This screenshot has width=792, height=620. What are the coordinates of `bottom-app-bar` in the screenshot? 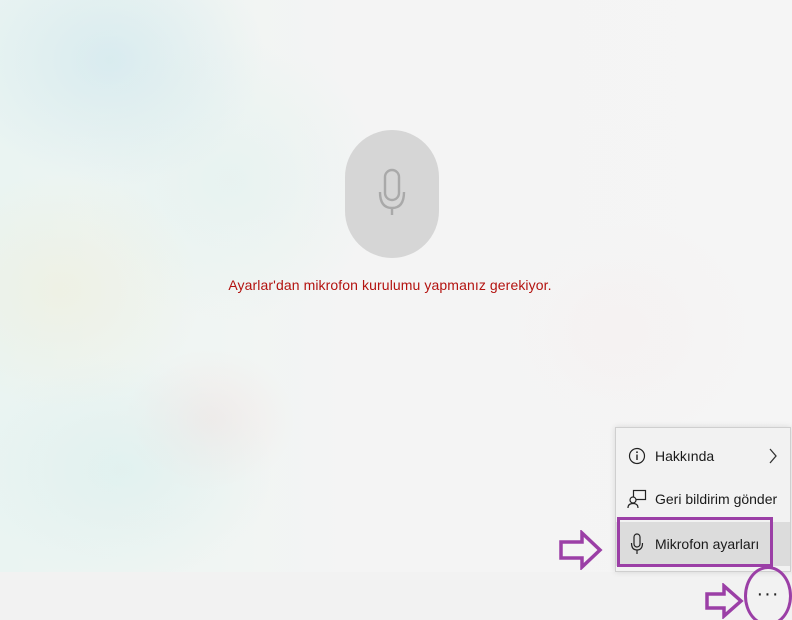 It's located at (396, 596).